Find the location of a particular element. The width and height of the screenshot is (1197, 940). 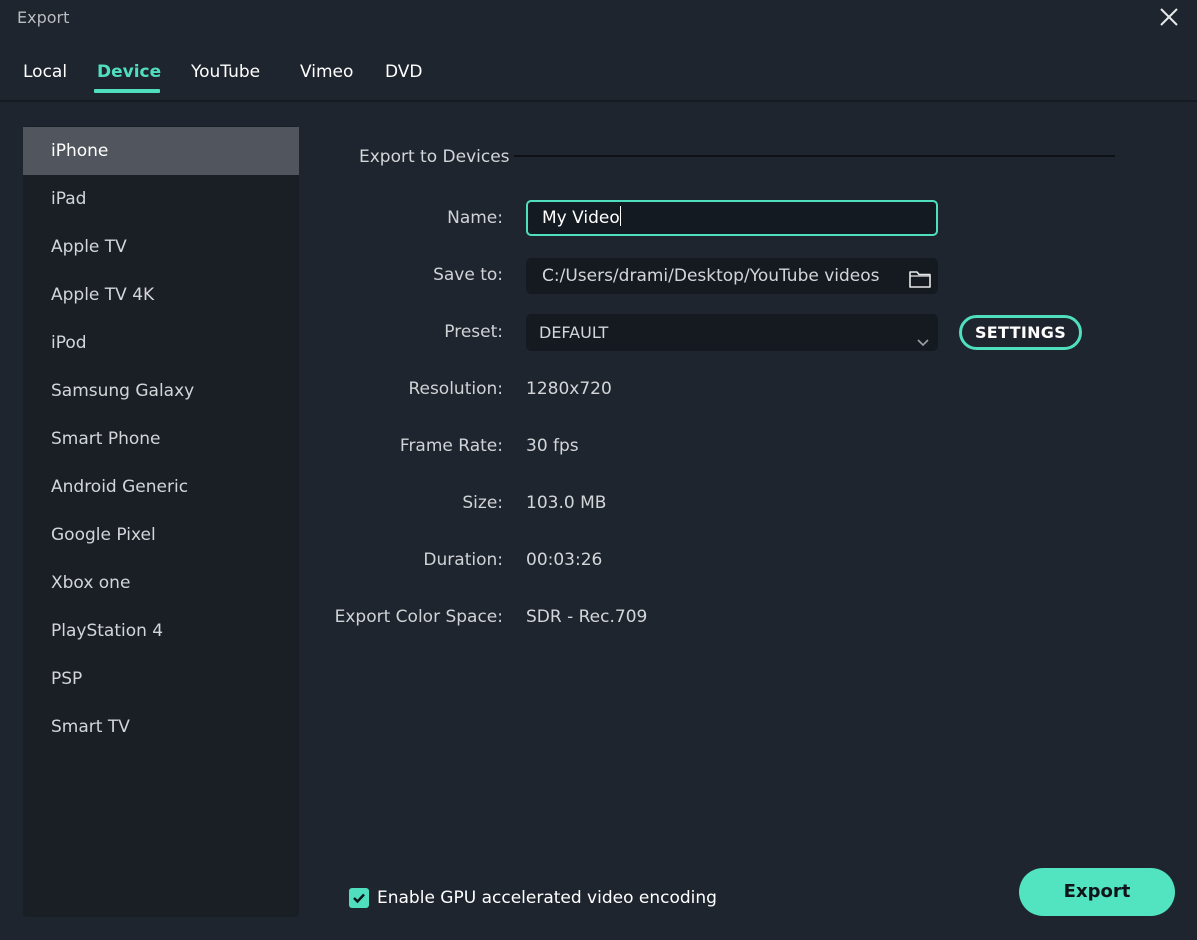

tab-vimeo: Vimeo is located at coordinates (326, 72).